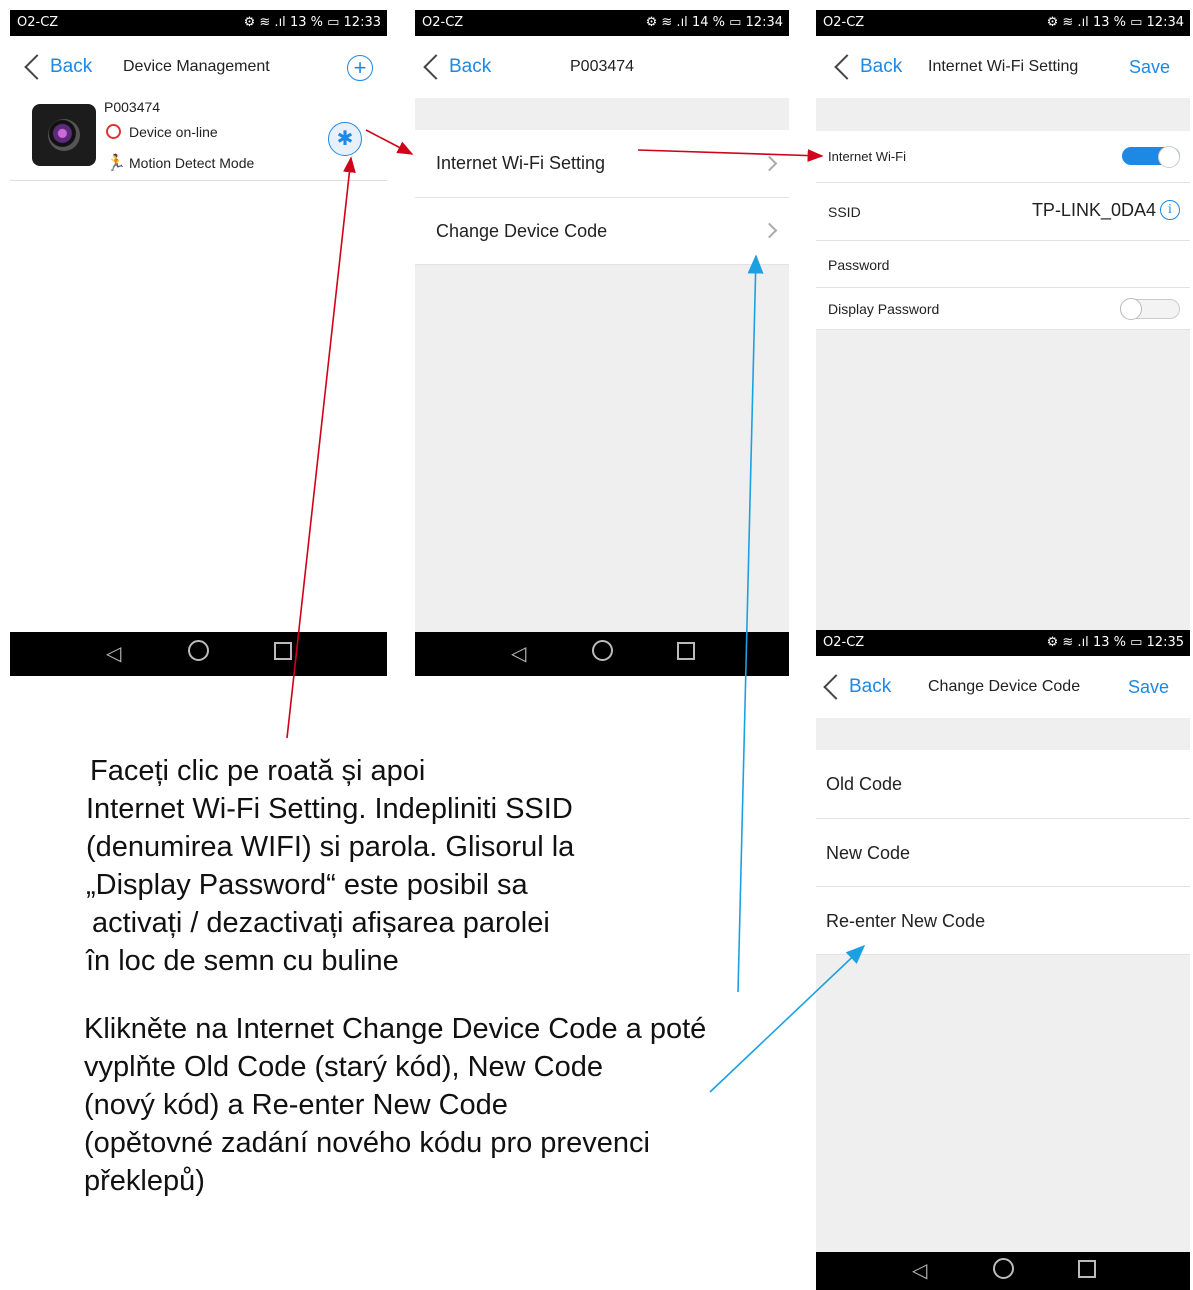 The width and height of the screenshot is (1193, 1290). I want to click on arrow-to-reenter-code, so click(787, 1018).